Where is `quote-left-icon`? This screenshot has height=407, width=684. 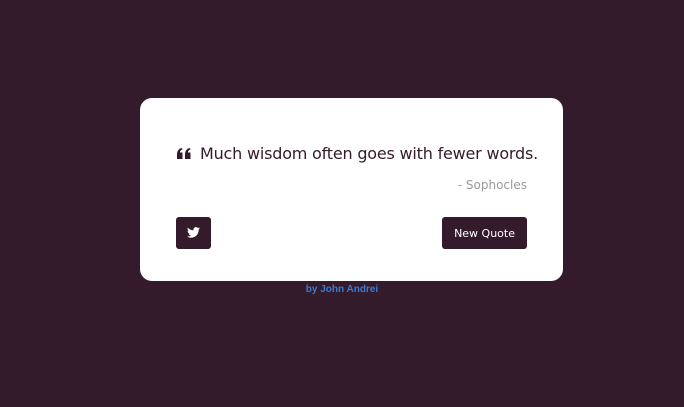
quote-left-icon is located at coordinates (184, 154).